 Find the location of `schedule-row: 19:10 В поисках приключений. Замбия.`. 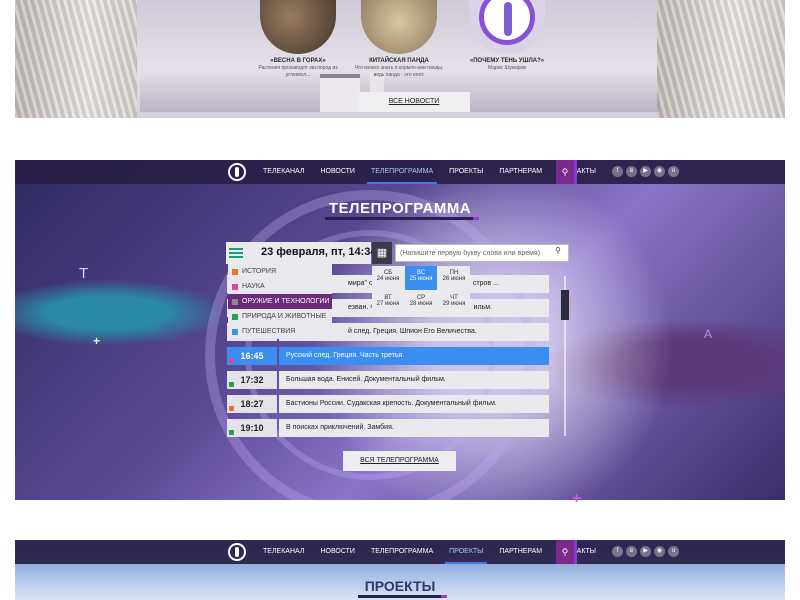

schedule-row: 19:10 В поисках приключений. Замбия. is located at coordinates (388, 428).